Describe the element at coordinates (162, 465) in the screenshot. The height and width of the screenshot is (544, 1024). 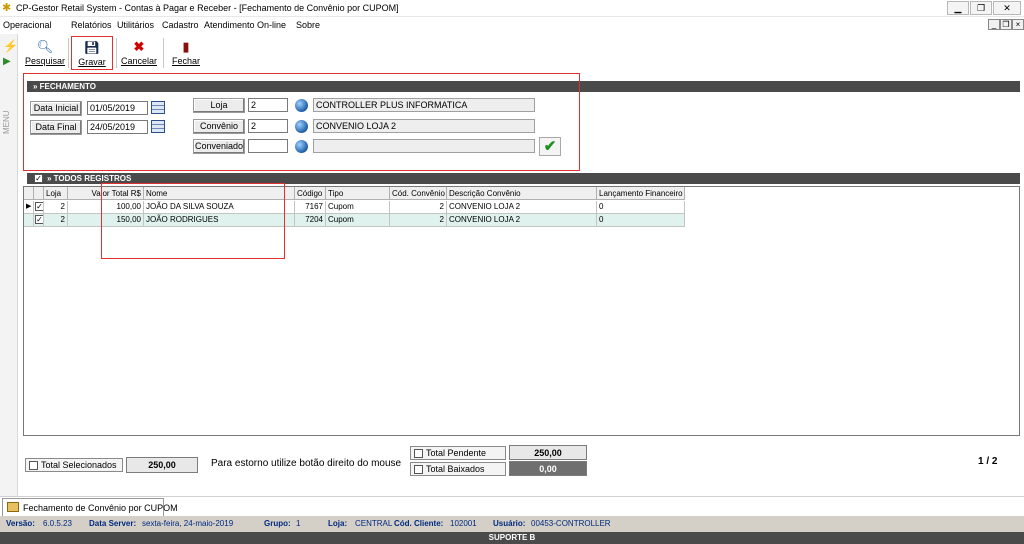
I see `total-selecionados-value: 250,00` at that location.